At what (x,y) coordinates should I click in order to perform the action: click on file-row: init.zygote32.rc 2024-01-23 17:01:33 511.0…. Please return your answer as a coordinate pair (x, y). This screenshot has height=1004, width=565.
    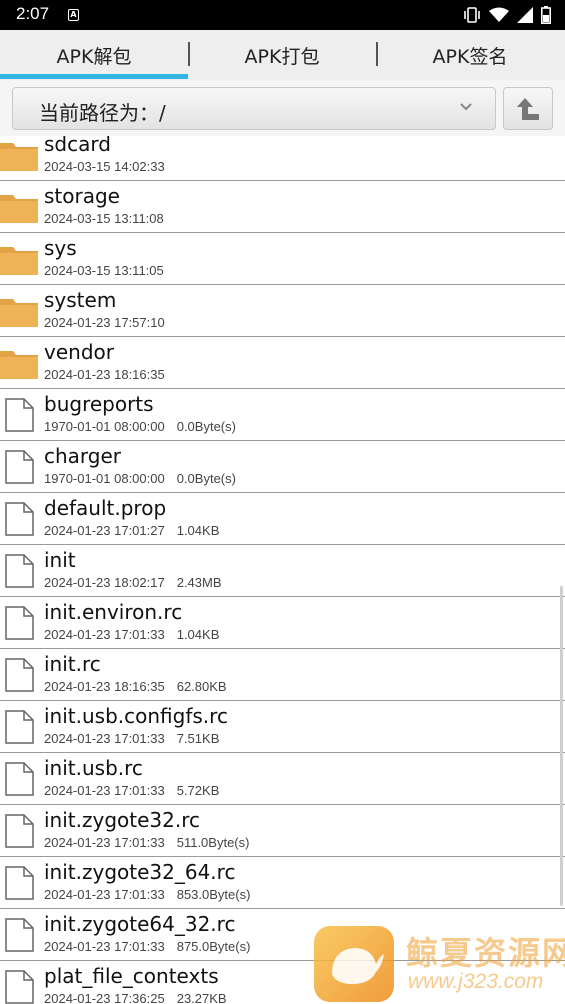
    Looking at the image, I should click on (282, 831).